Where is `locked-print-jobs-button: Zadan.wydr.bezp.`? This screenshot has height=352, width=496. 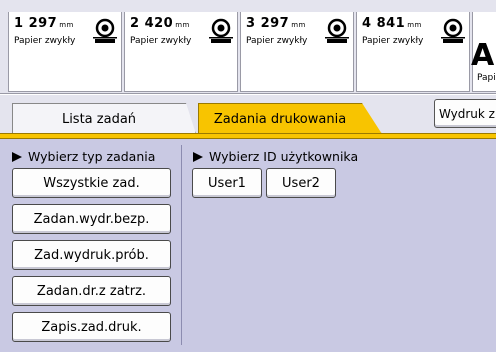 locked-print-jobs-button: Zadan.wydr.bezp. is located at coordinates (91, 219).